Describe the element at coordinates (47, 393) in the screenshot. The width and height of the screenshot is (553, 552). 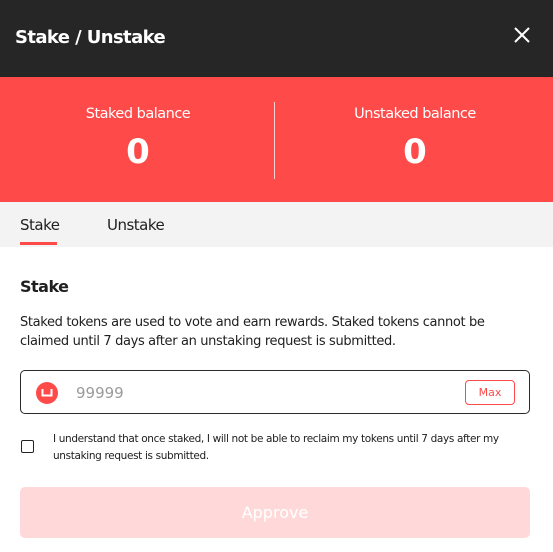
I see `token-logo-icon` at that location.